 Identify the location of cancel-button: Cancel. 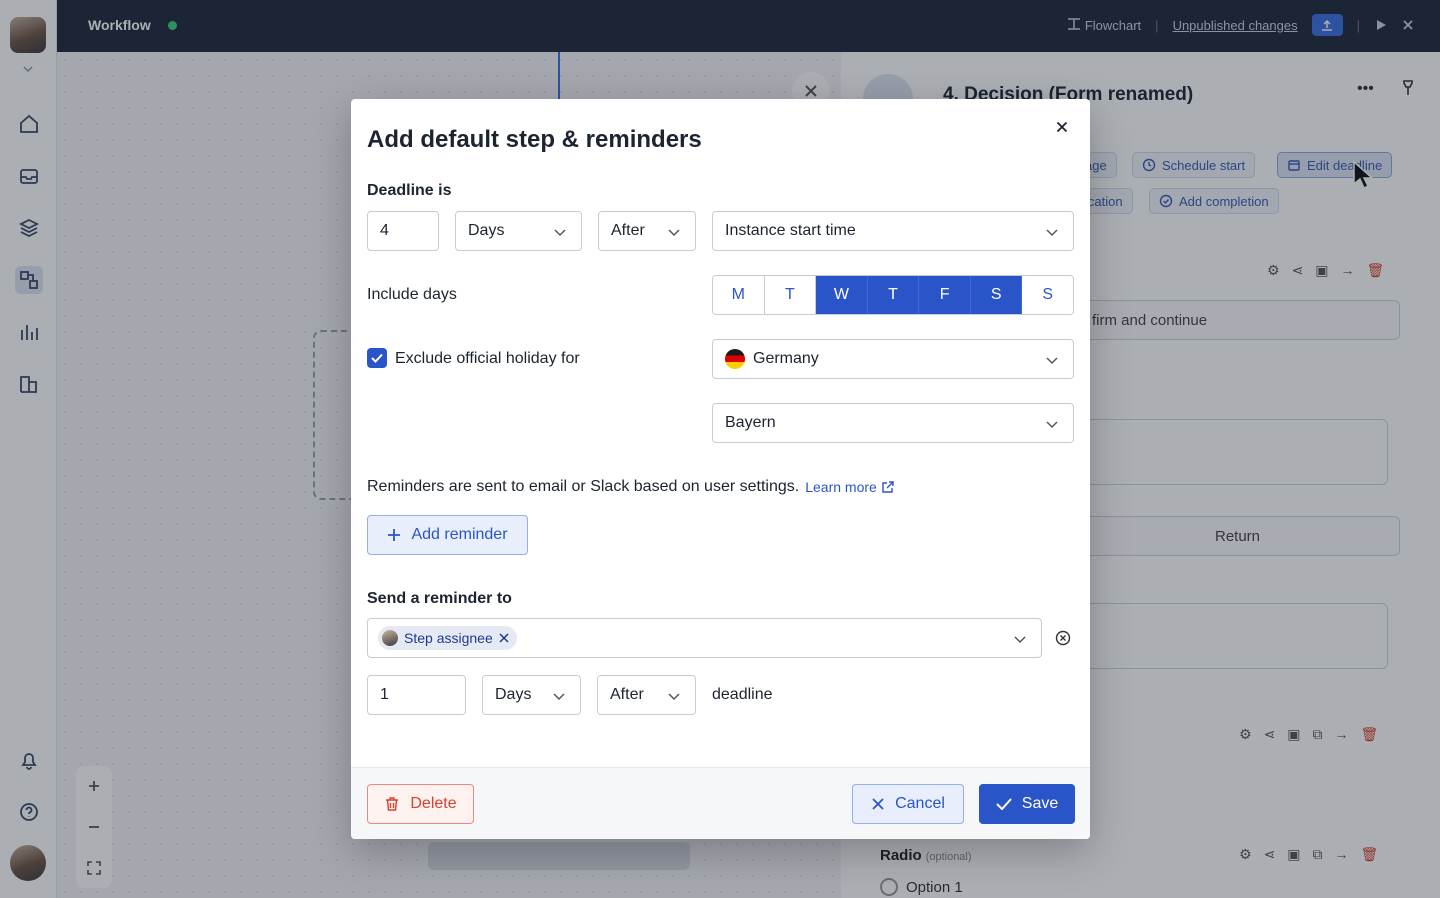
(908, 804).